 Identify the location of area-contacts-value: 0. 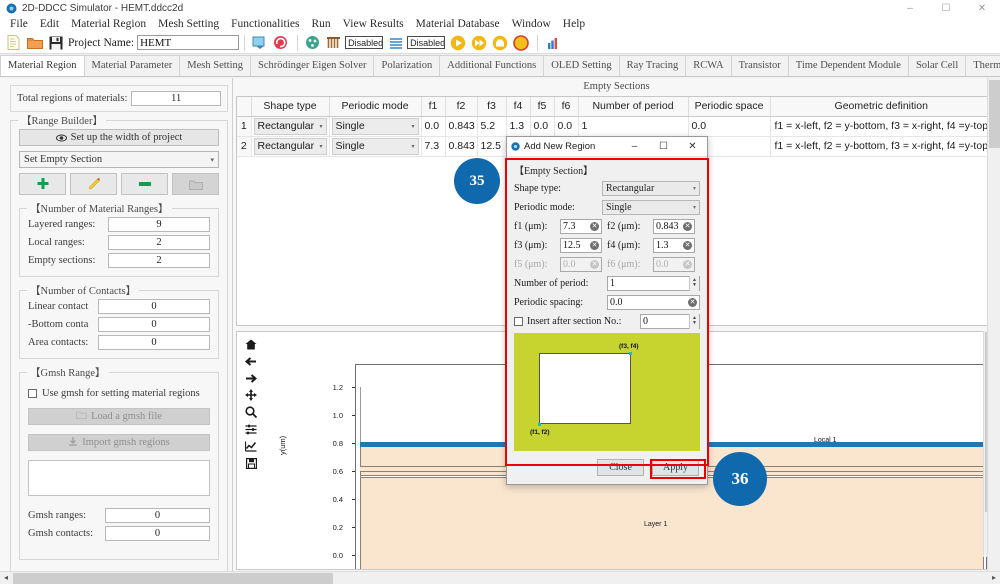
(154, 342).